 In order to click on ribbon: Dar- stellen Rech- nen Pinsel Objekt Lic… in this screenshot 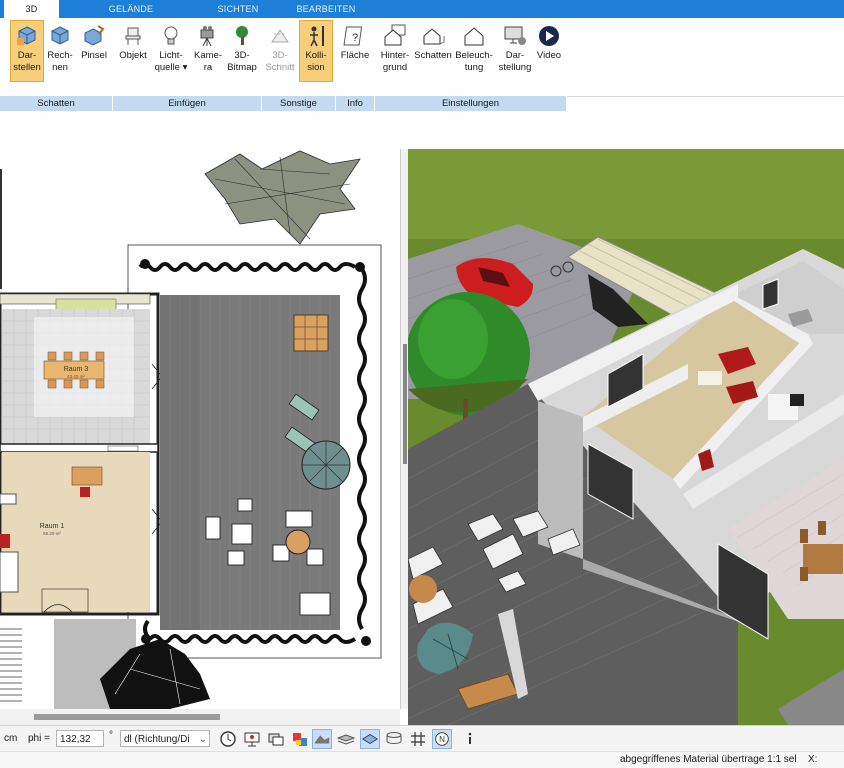, I will do `click(422, 64)`.